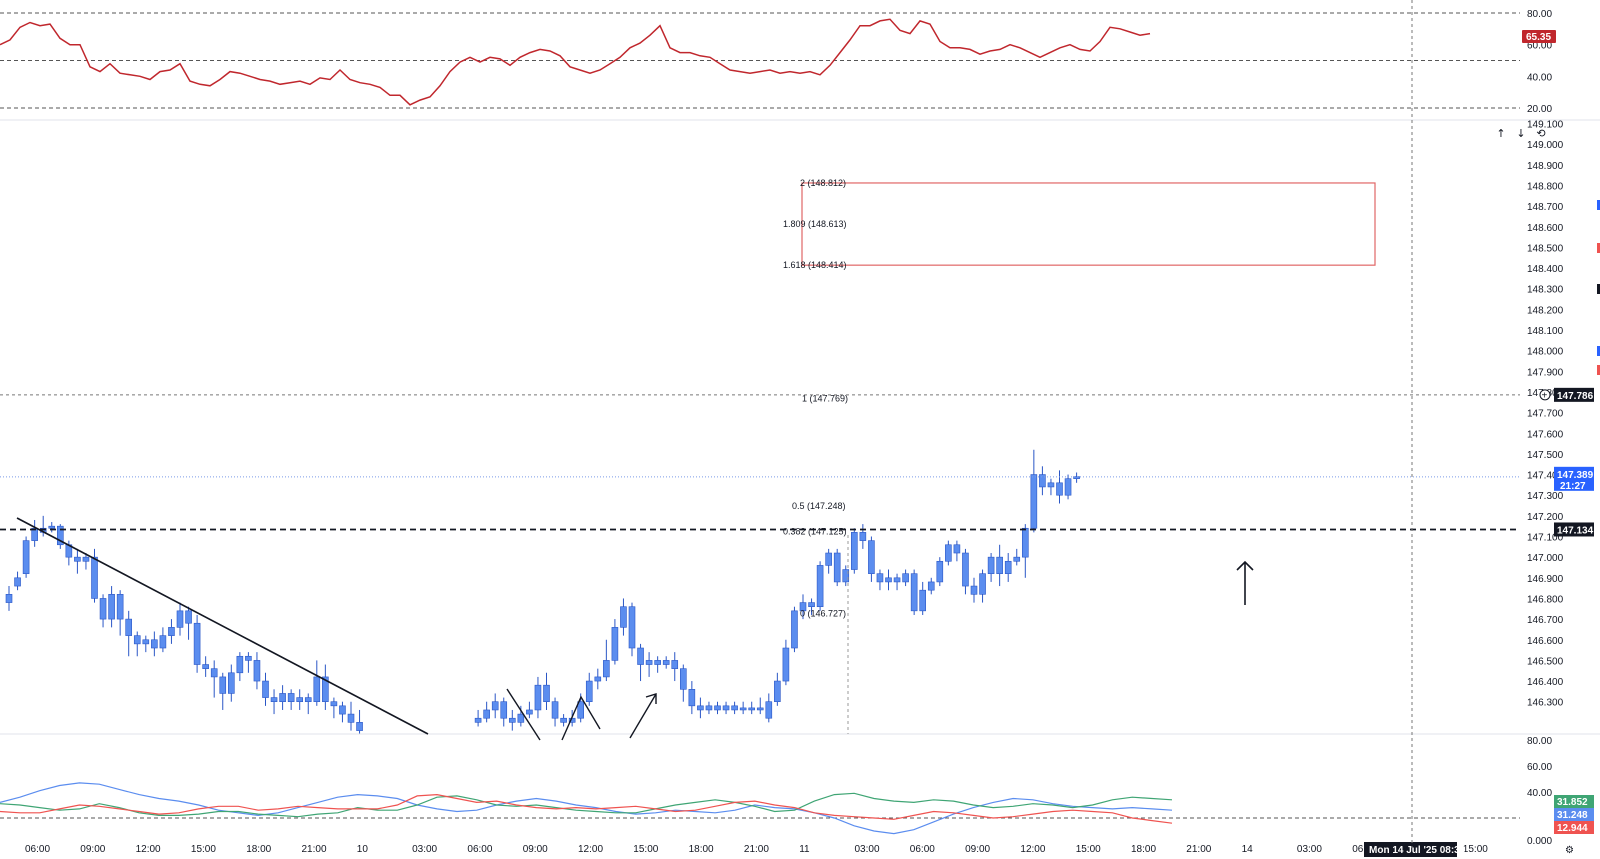  Describe the element at coordinates (1539, 109) in the screenshot. I see `rsi-axis-label: 20.00` at that location.